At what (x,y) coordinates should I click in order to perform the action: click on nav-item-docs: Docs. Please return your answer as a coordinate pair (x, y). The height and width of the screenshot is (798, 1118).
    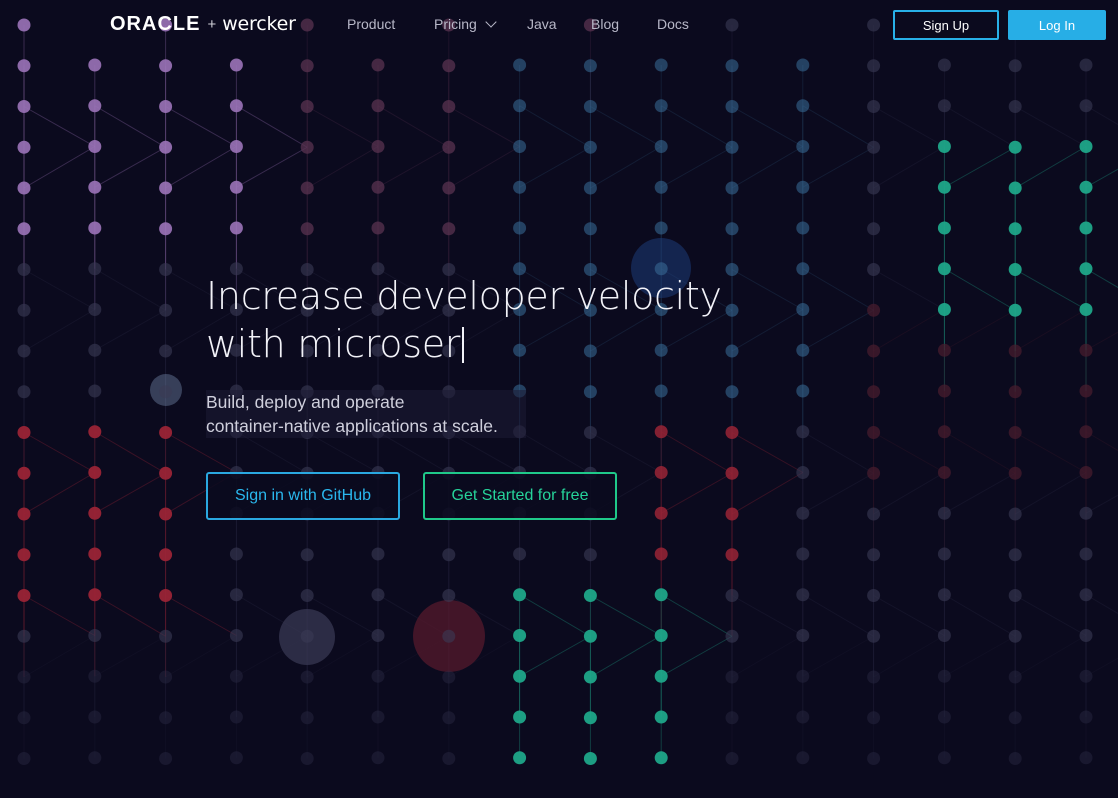
    Looking at the image, I should click on (673, 24).